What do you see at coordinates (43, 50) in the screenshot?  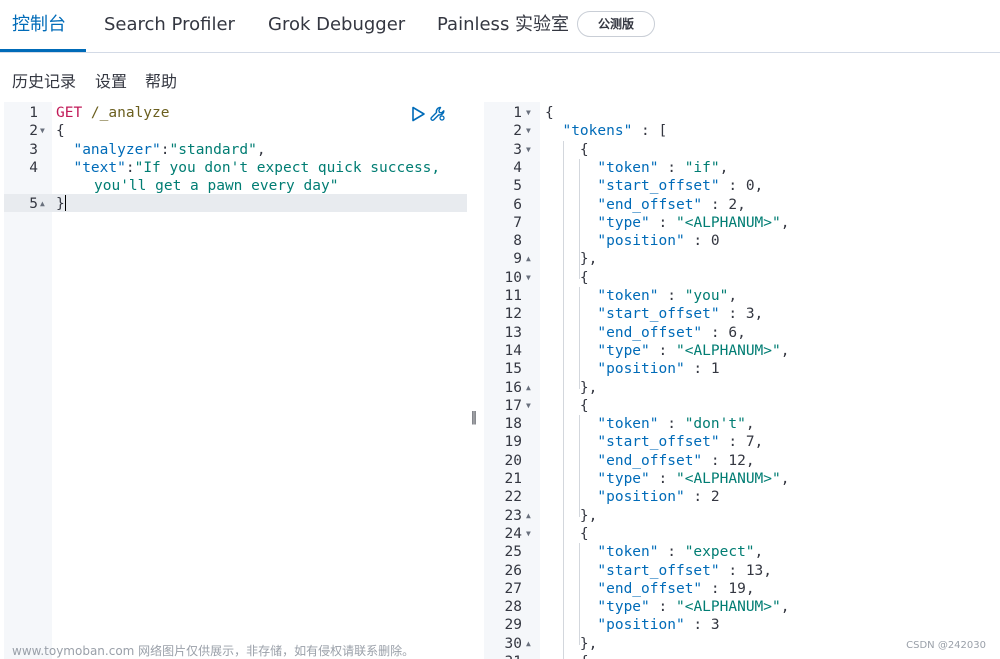 I see `active-tab-indicator` at bounding box center [43, 50].